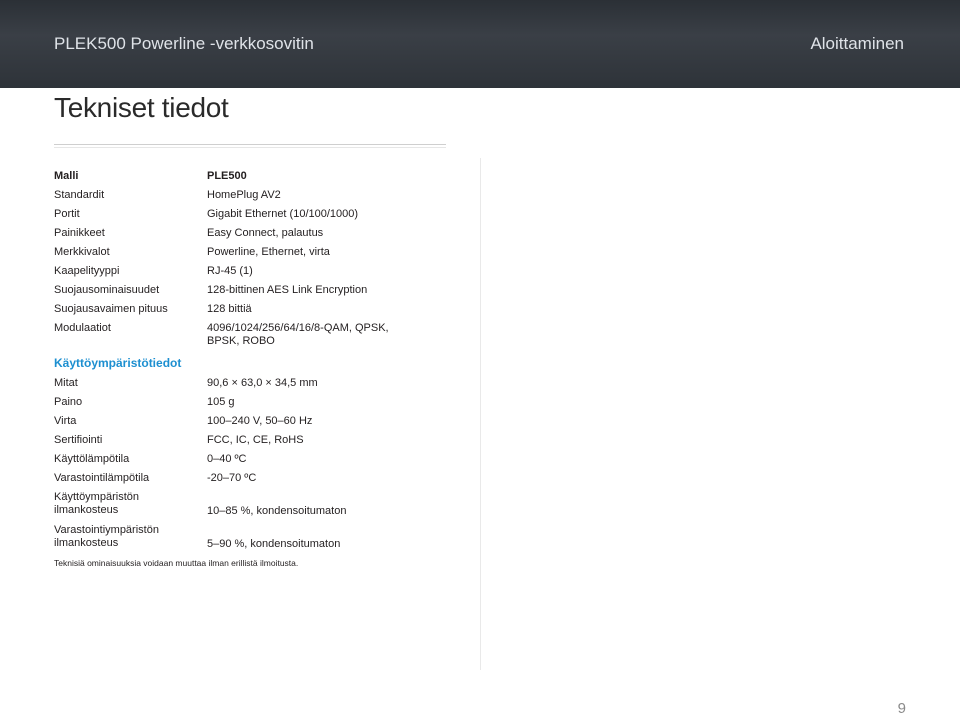 This screenshot has width=960, height=719. I want to click on spec-label: Painikkeet, so click(79, 233).